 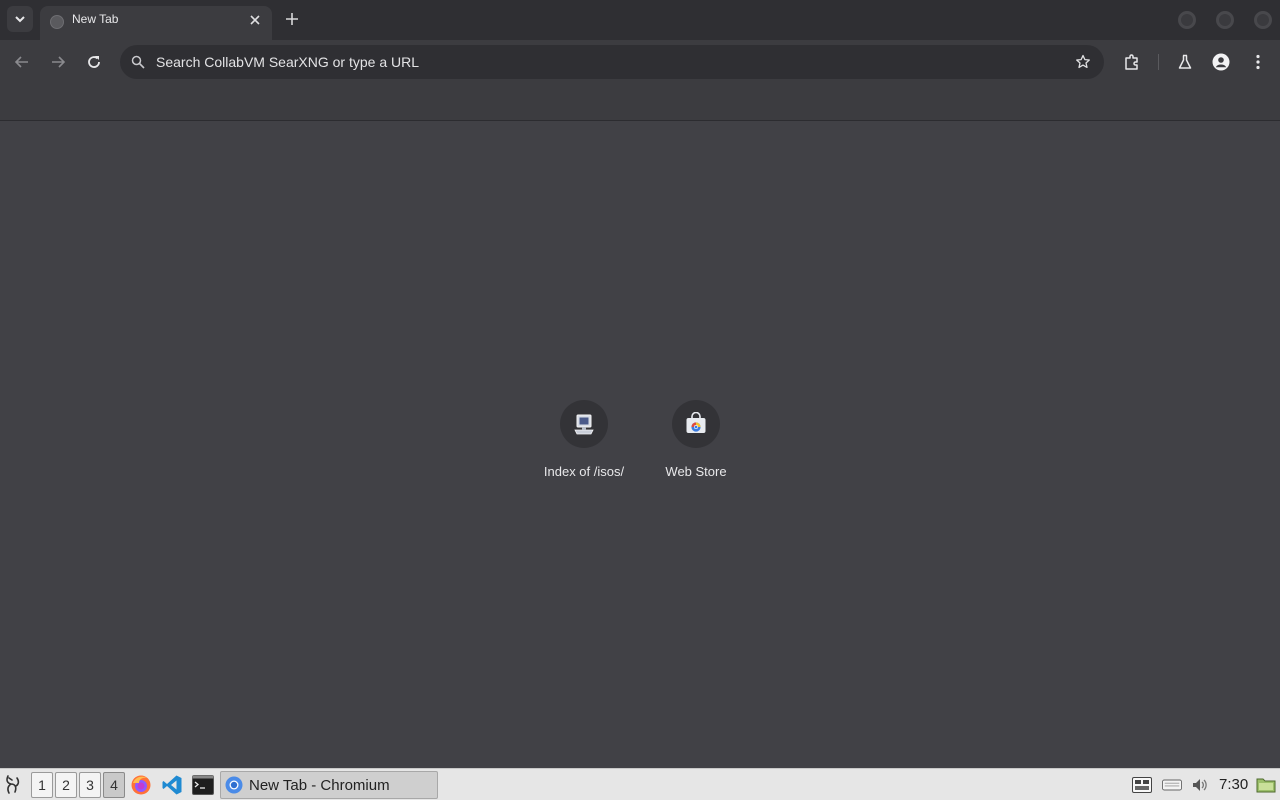 I want to click on omnibox-input, so click(x=606, y=62).